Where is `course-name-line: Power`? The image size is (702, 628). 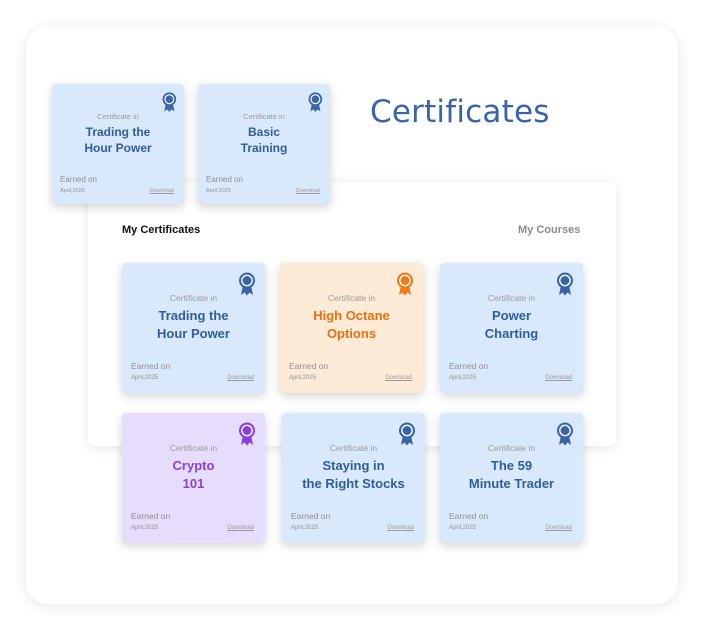
course-name-line: Power is located at coordinates (511, 315).